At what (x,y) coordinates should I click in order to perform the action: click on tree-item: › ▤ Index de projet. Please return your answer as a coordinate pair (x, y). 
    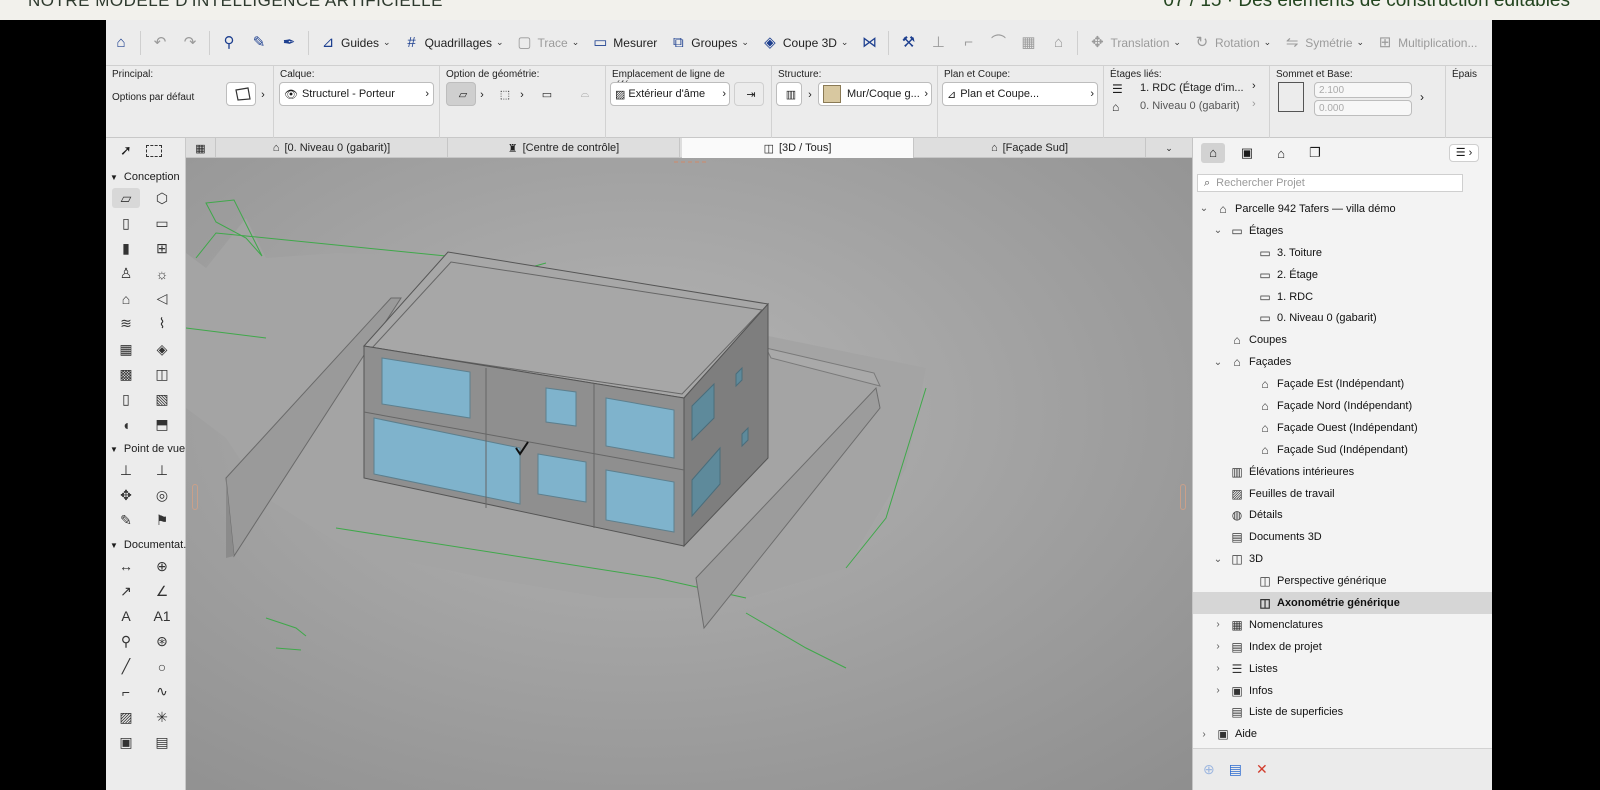
    Looking at the image, I should click on (1342, 647).